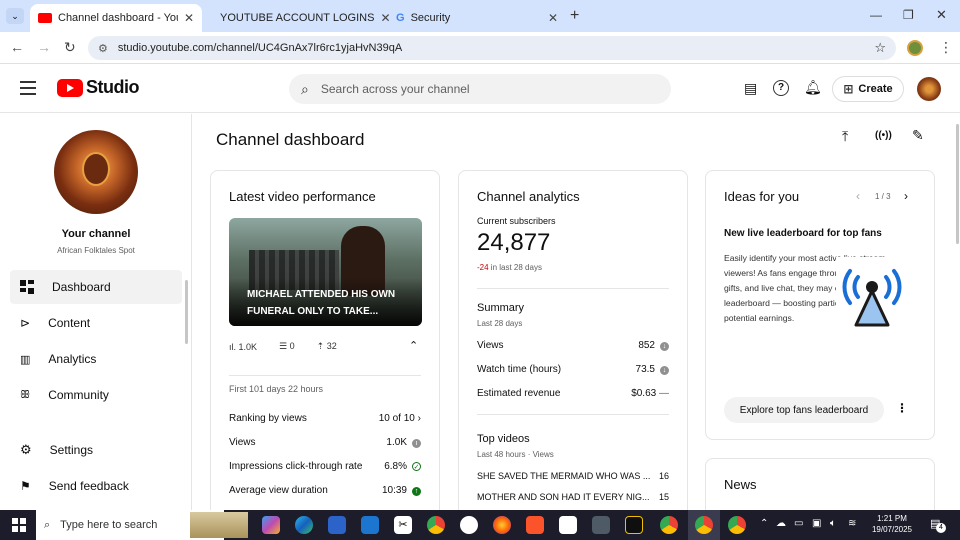 The height and width of the screenshot is (540, 960). I want to click on sidebar-item-analytics: ▥ Analytics, so click(96, 359).